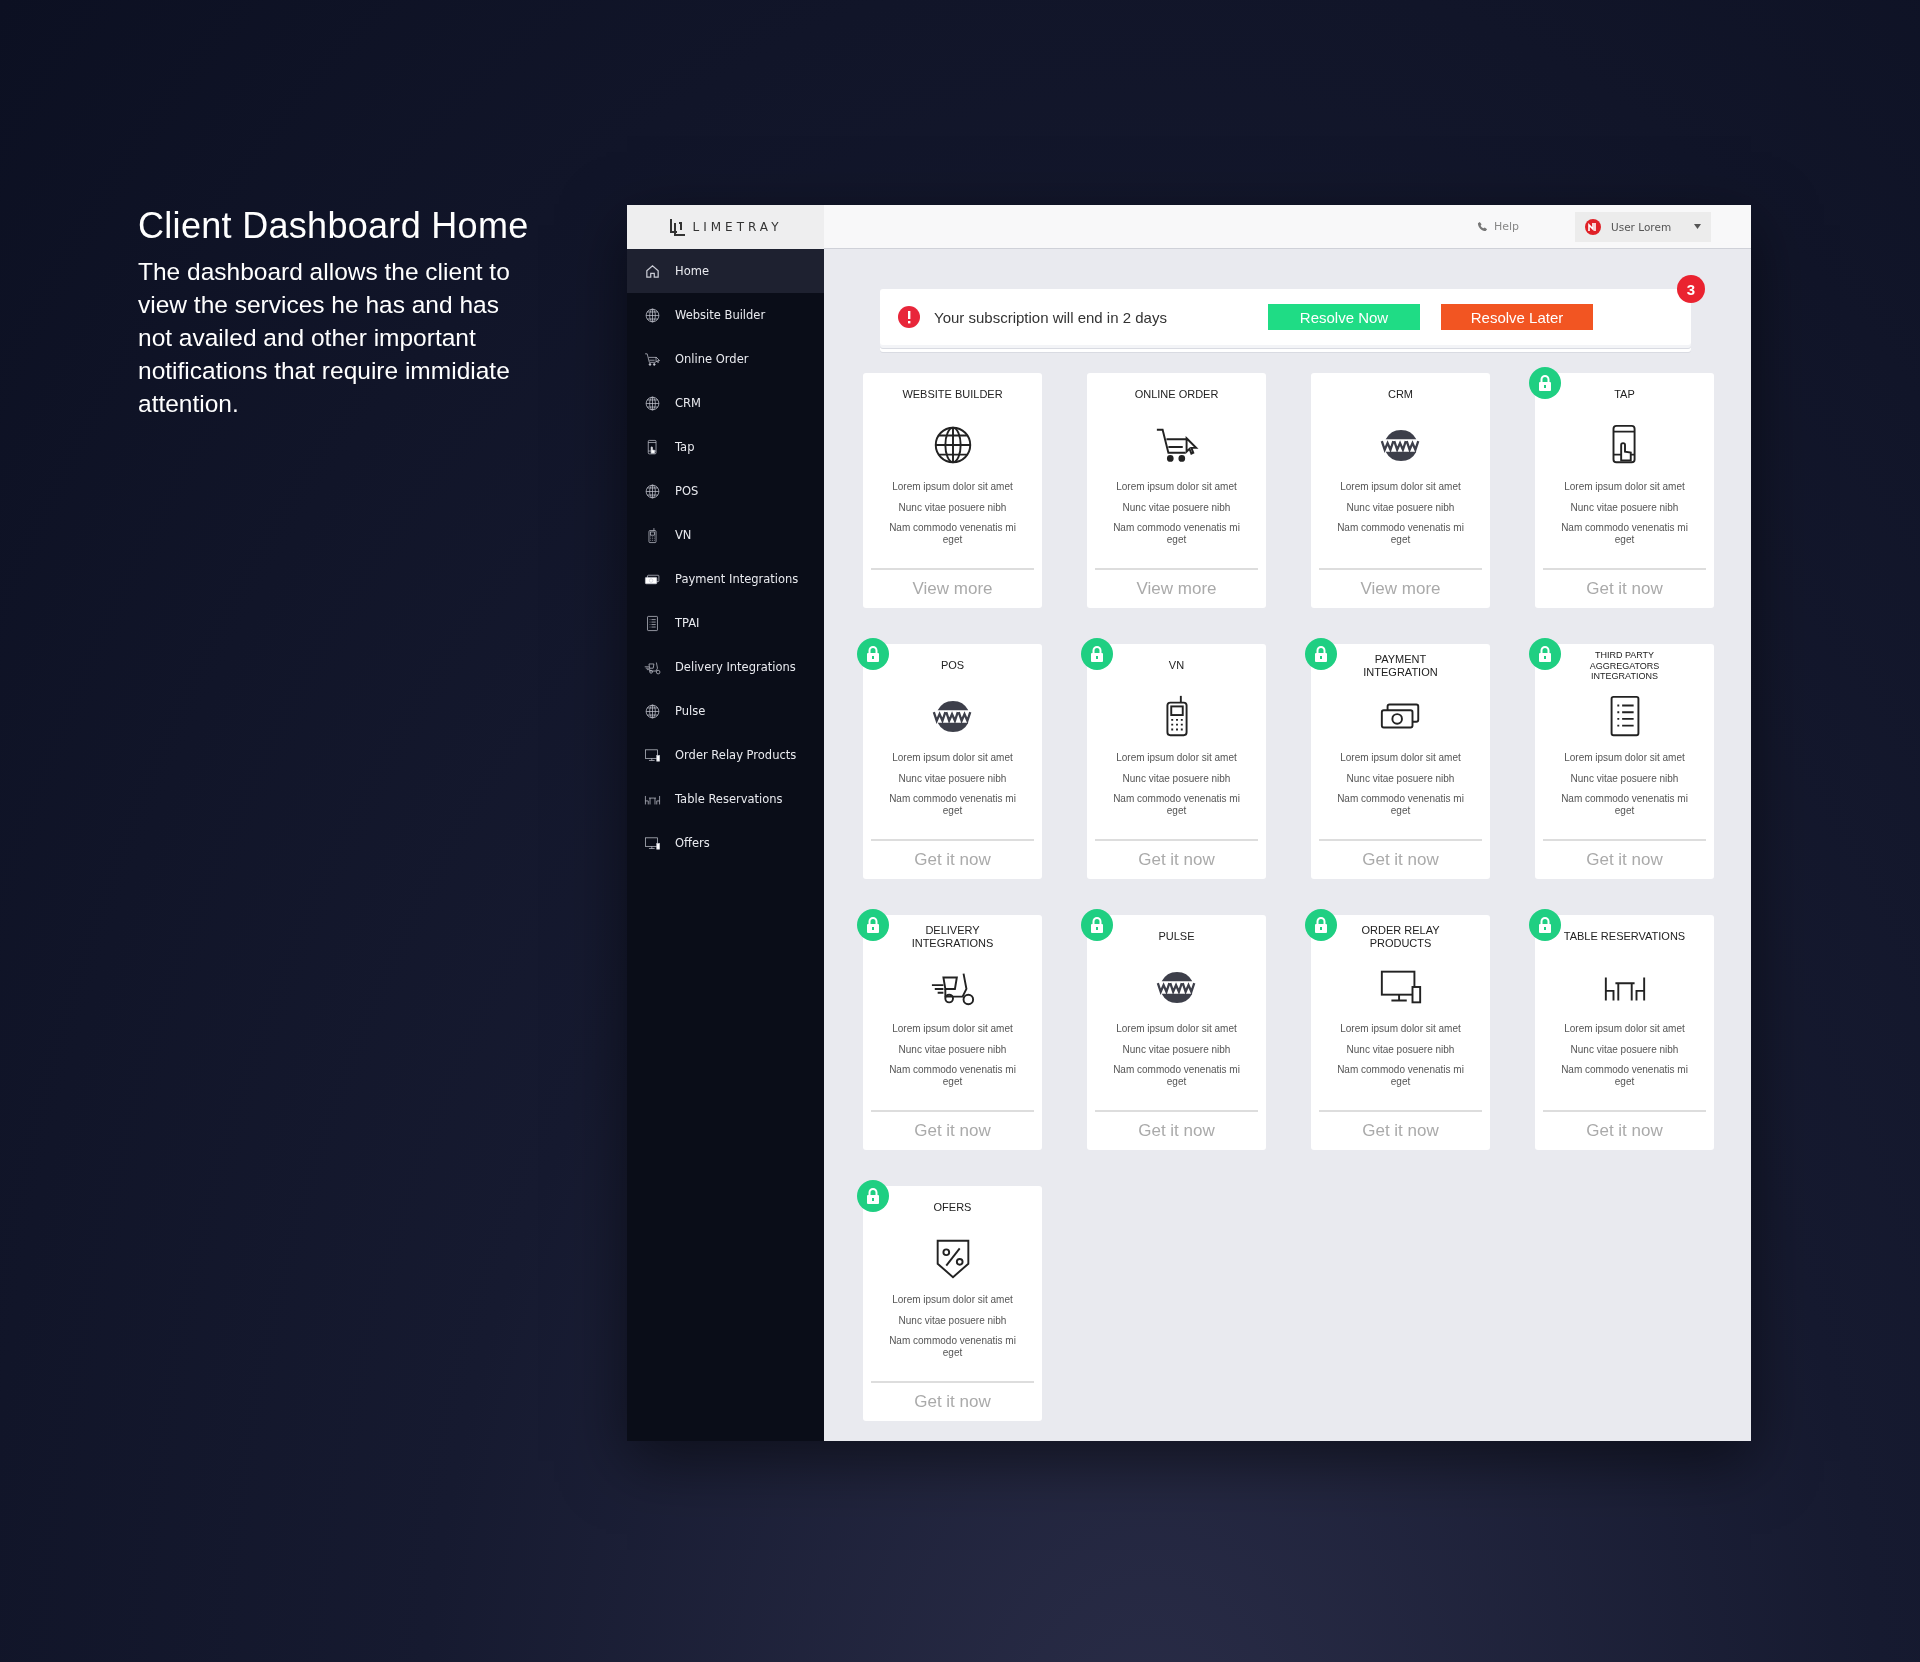  Describe the element at coordinates (1400, 395) in the screenshot. I see `card-title: CRM` at that location.